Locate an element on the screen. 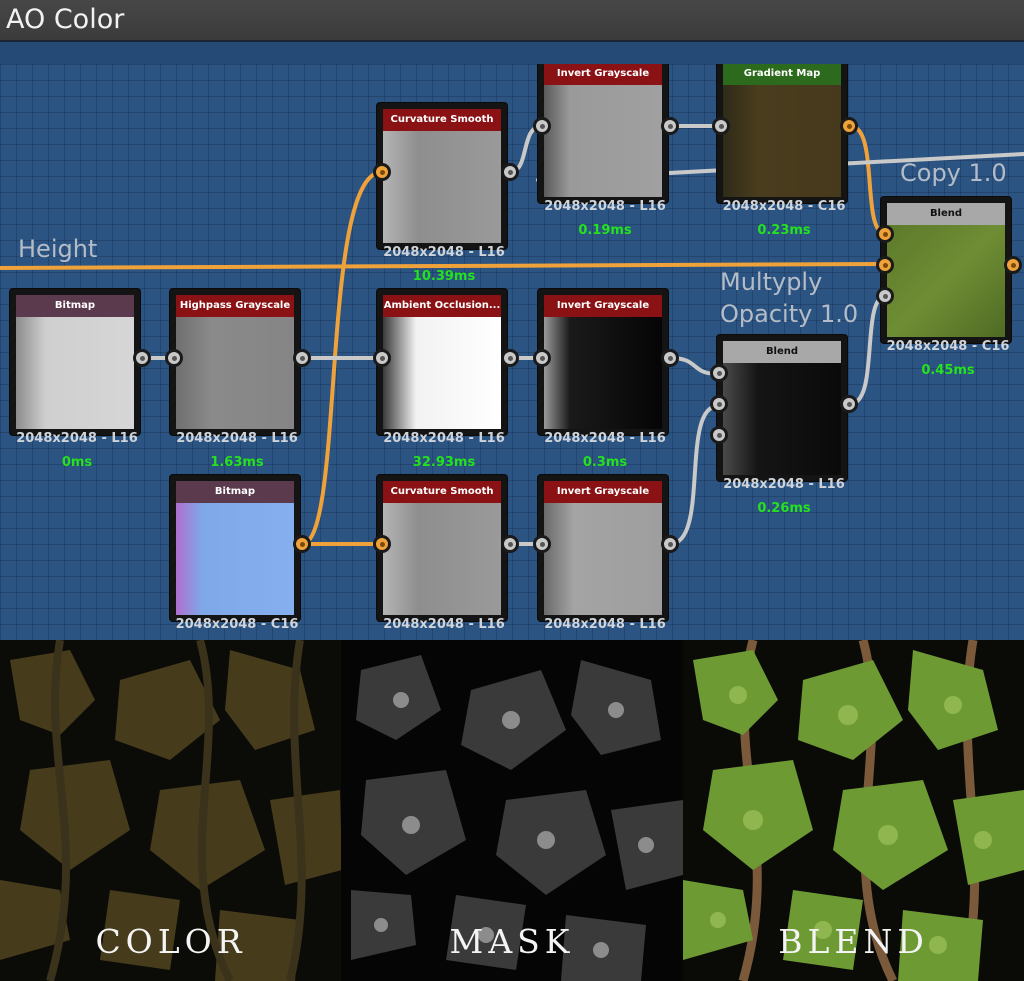 The width and height of the screenshot is (1024, 981). node-highpass-grayscale: Highpass Grayscale is located at coordinates (235, 362).